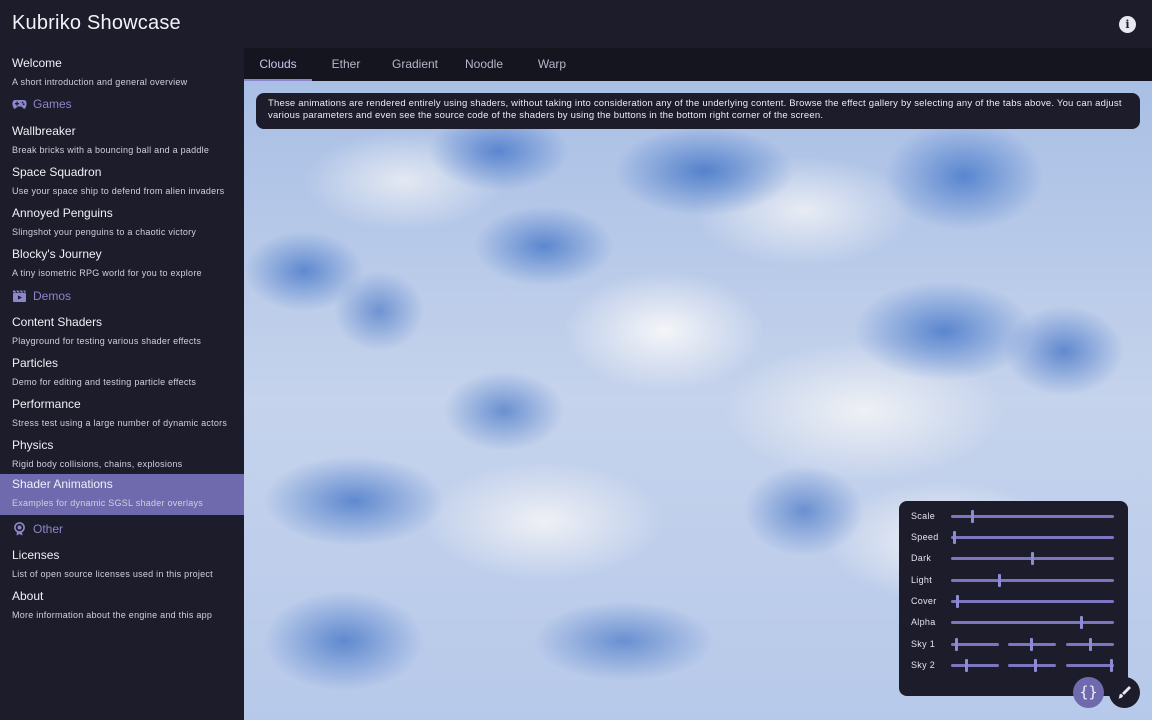 Image resolution: width=1152 pixels, height=720 pixels. Describe the element at coordinates (923, 516) in the screenshot. I see `control-label: Scale` at that location.